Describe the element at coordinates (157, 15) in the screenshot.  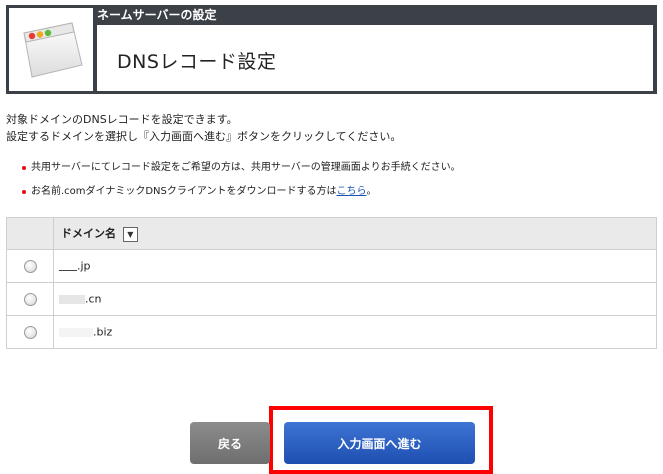
I see `section-label: ネームサーバーの設定` at that location.